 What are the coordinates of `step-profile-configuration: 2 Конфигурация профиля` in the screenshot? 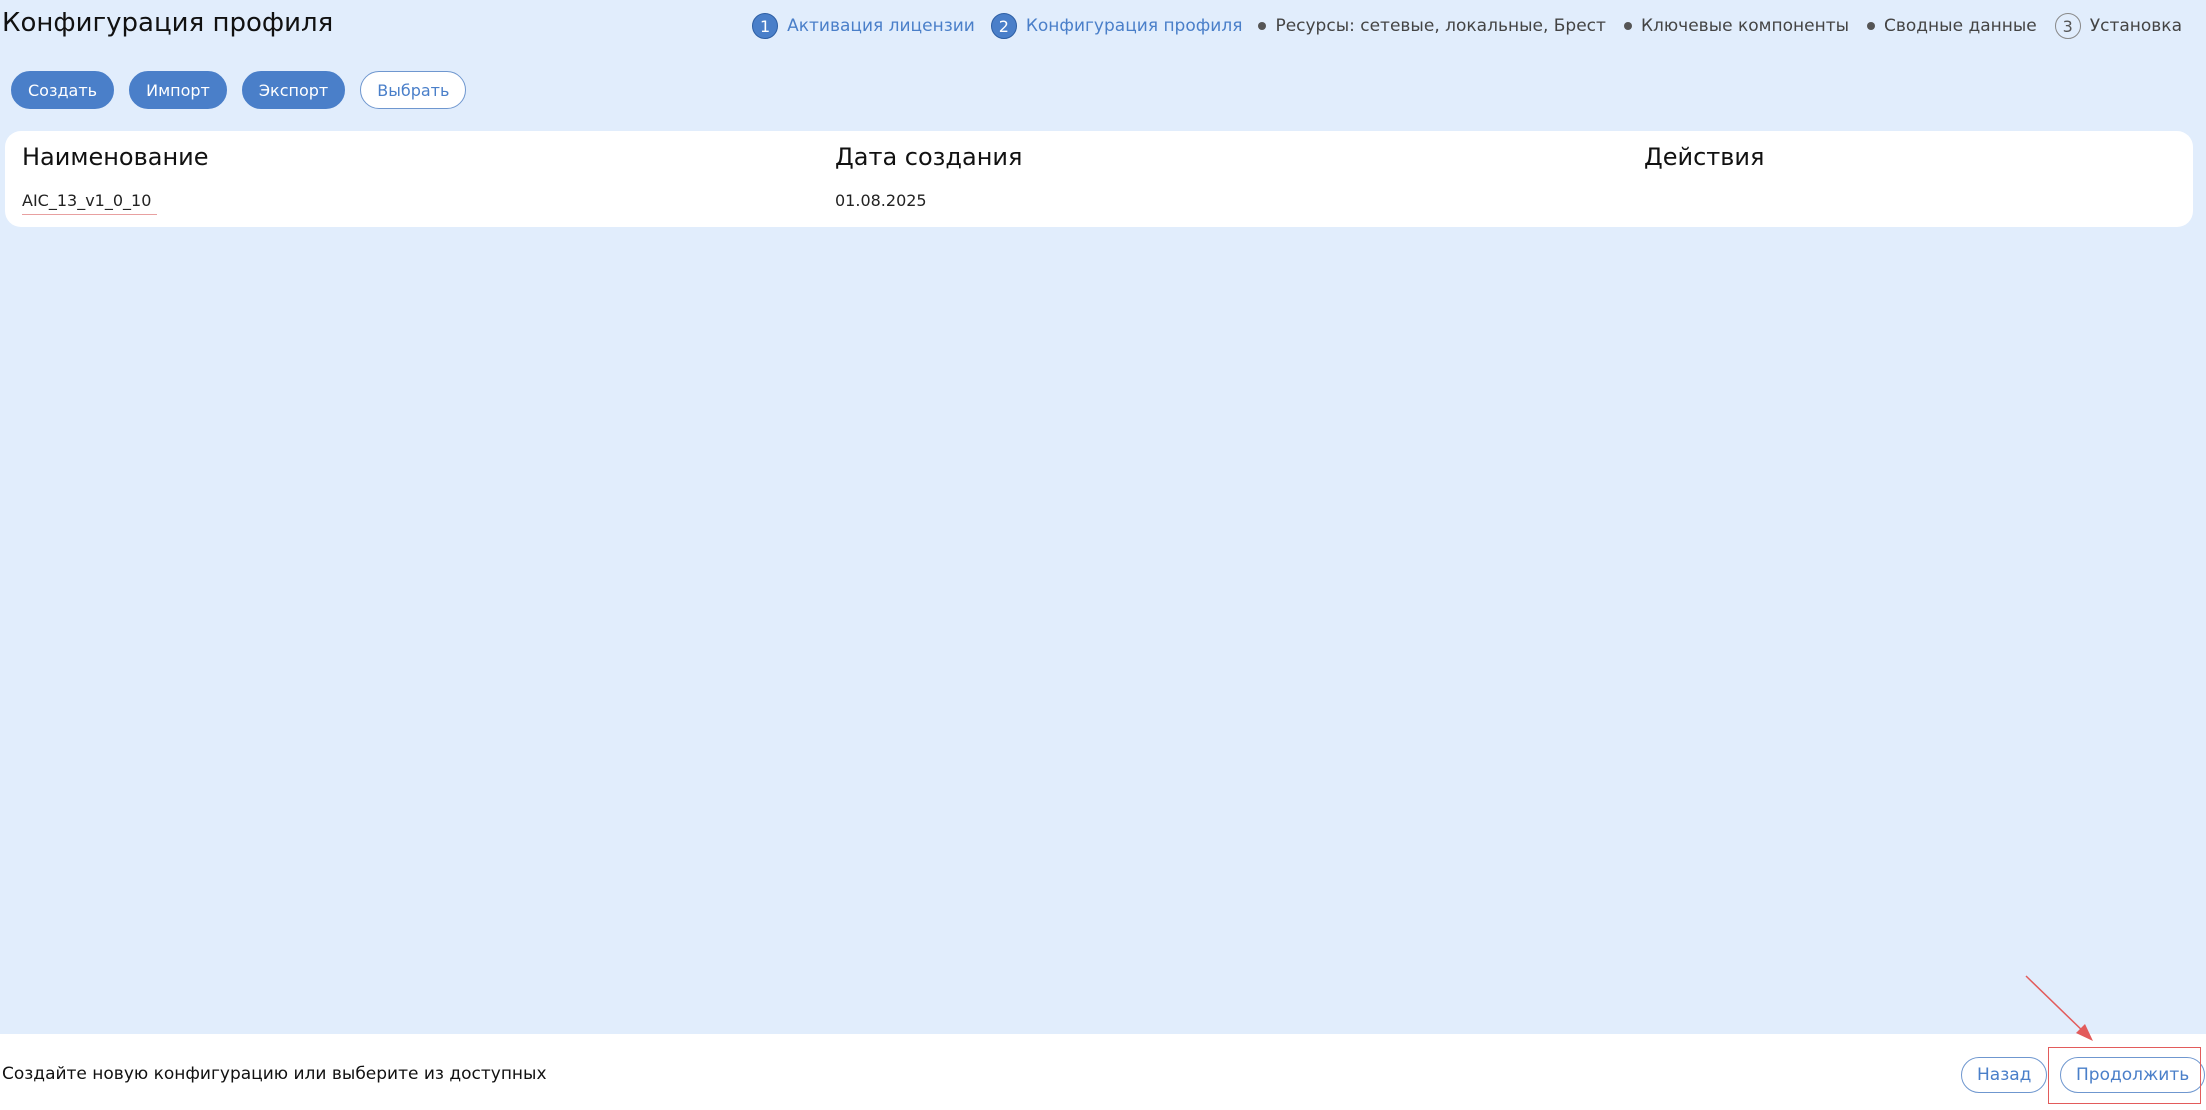 It's located at (1116, 26).